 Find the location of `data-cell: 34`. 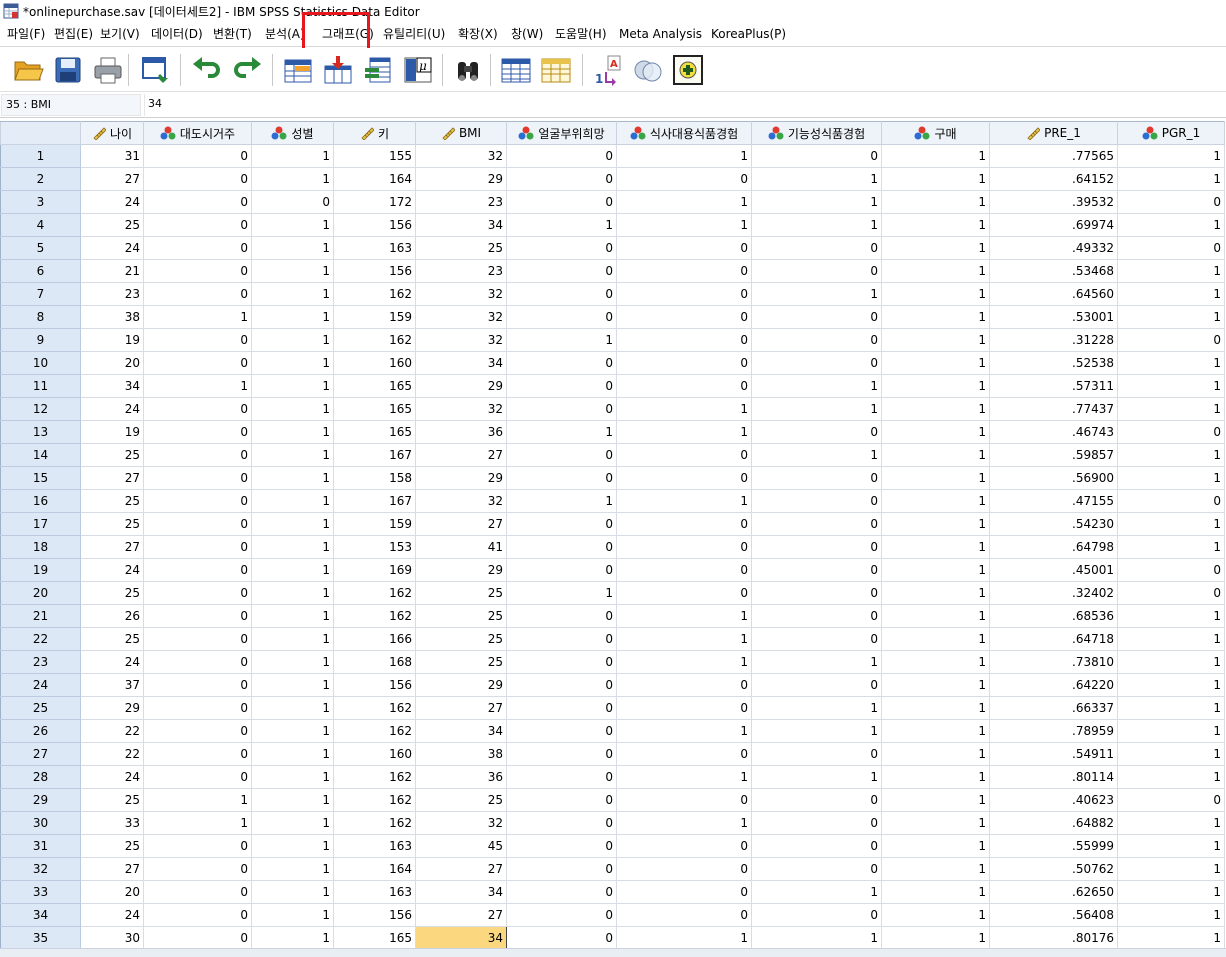

data-cell: 34 is located at coordinates (461, 225).